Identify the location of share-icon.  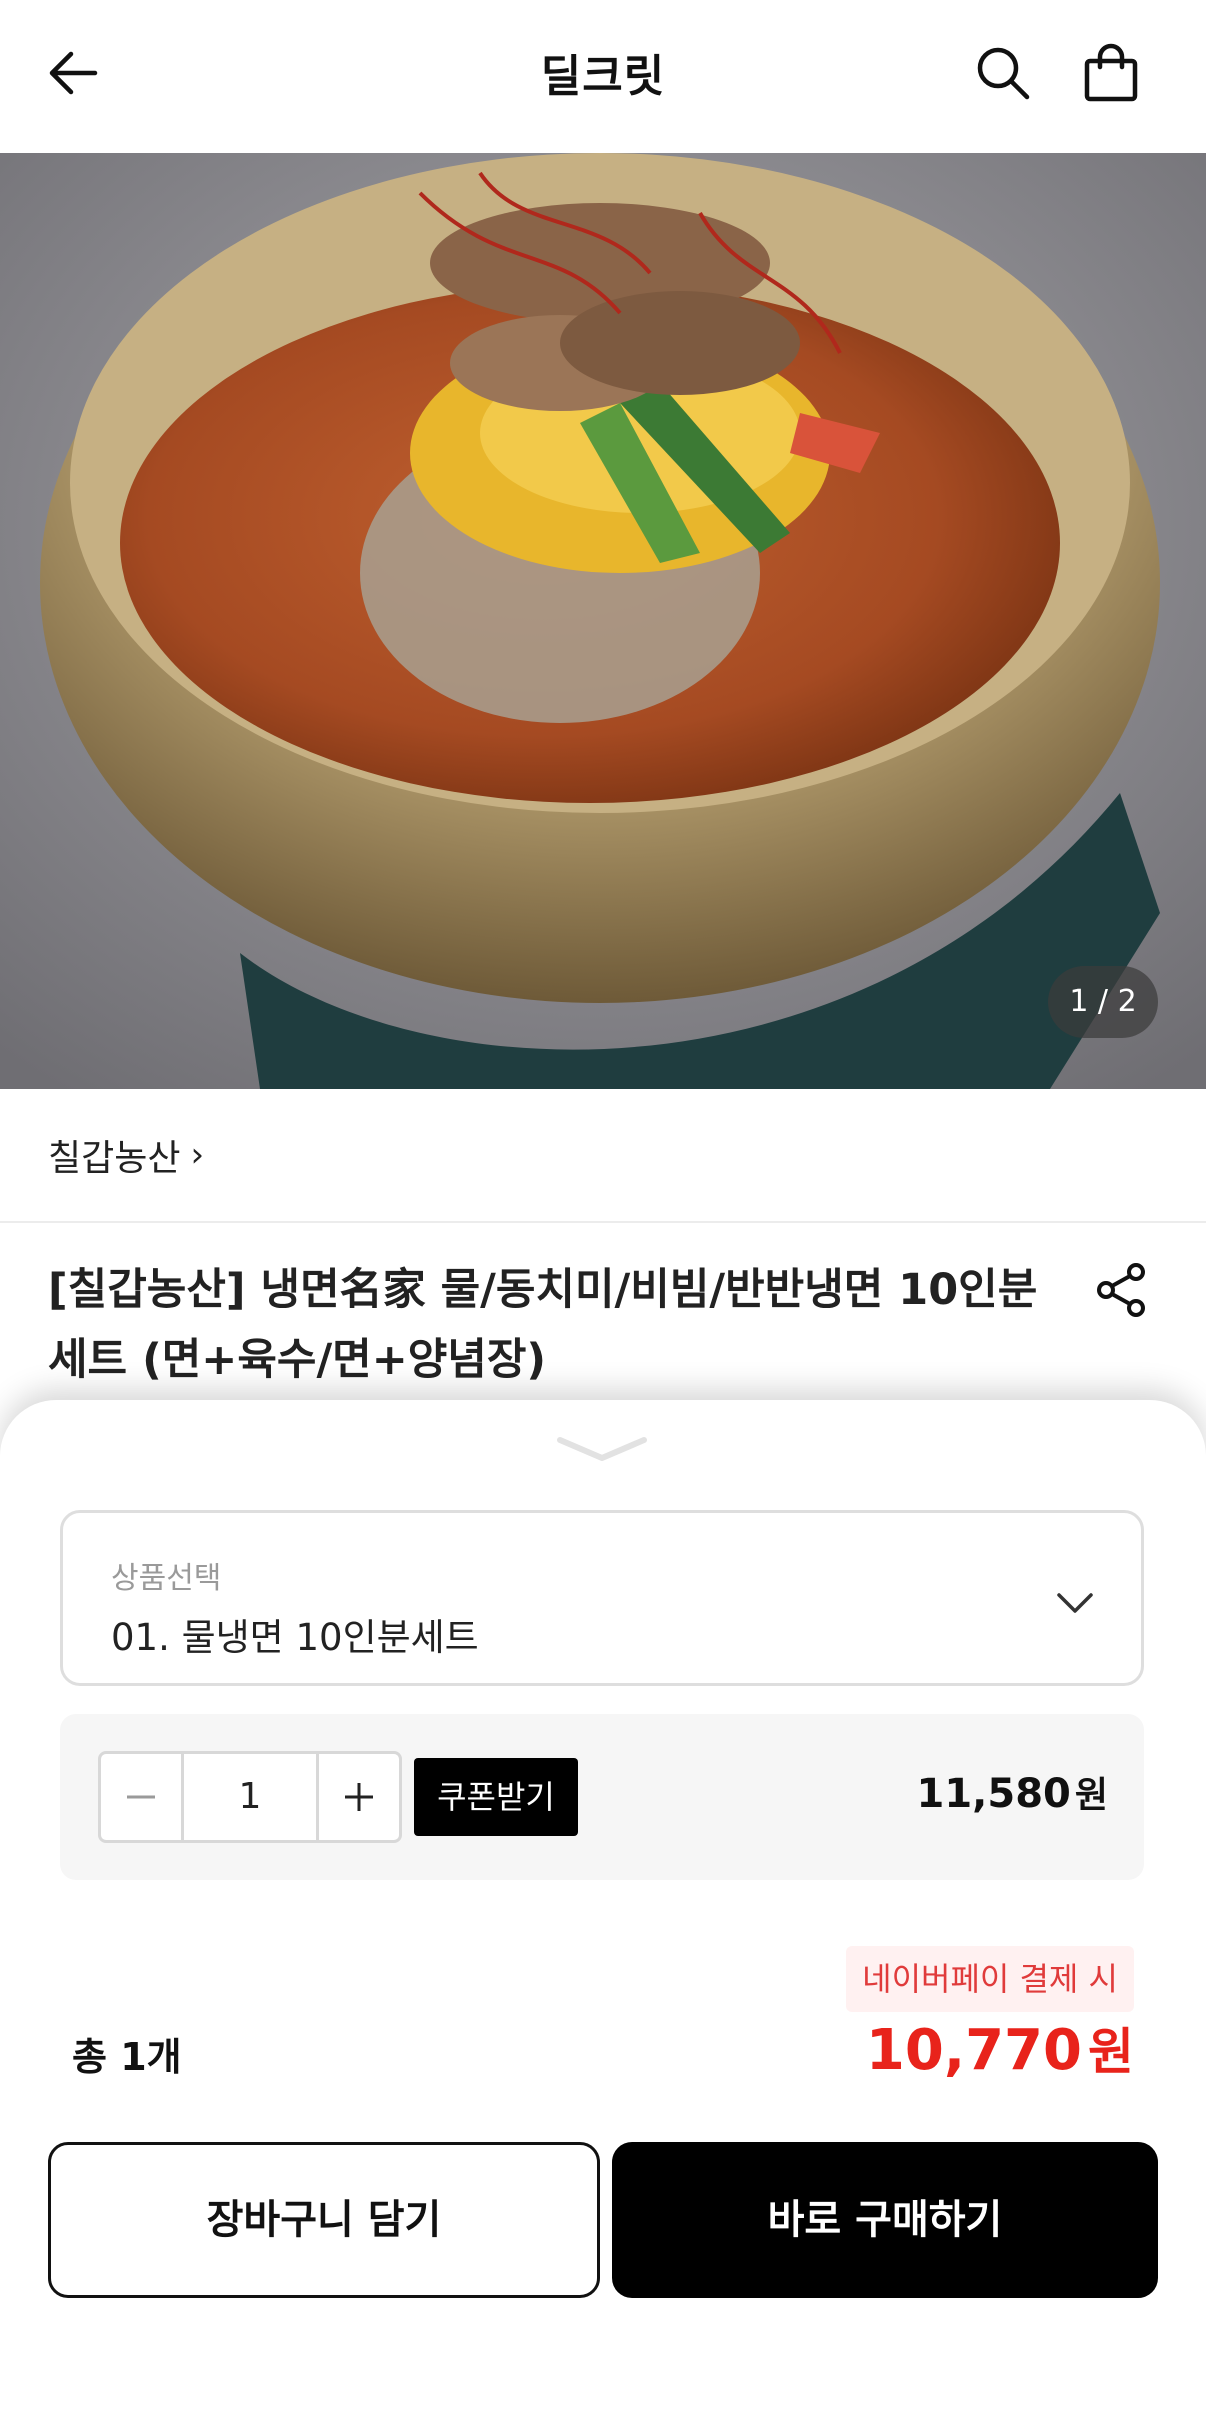
(1121, 1290).